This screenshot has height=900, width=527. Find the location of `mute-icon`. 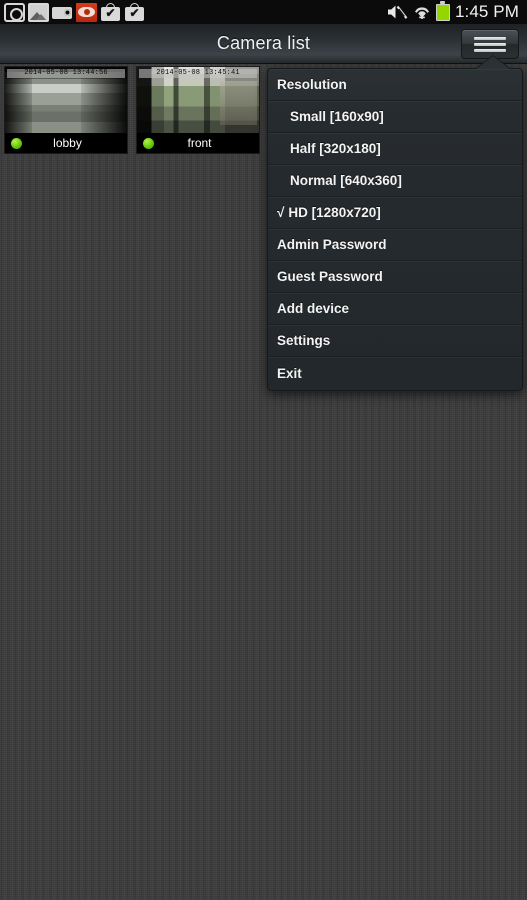

mute-icon is located at coordinates (397, 12).